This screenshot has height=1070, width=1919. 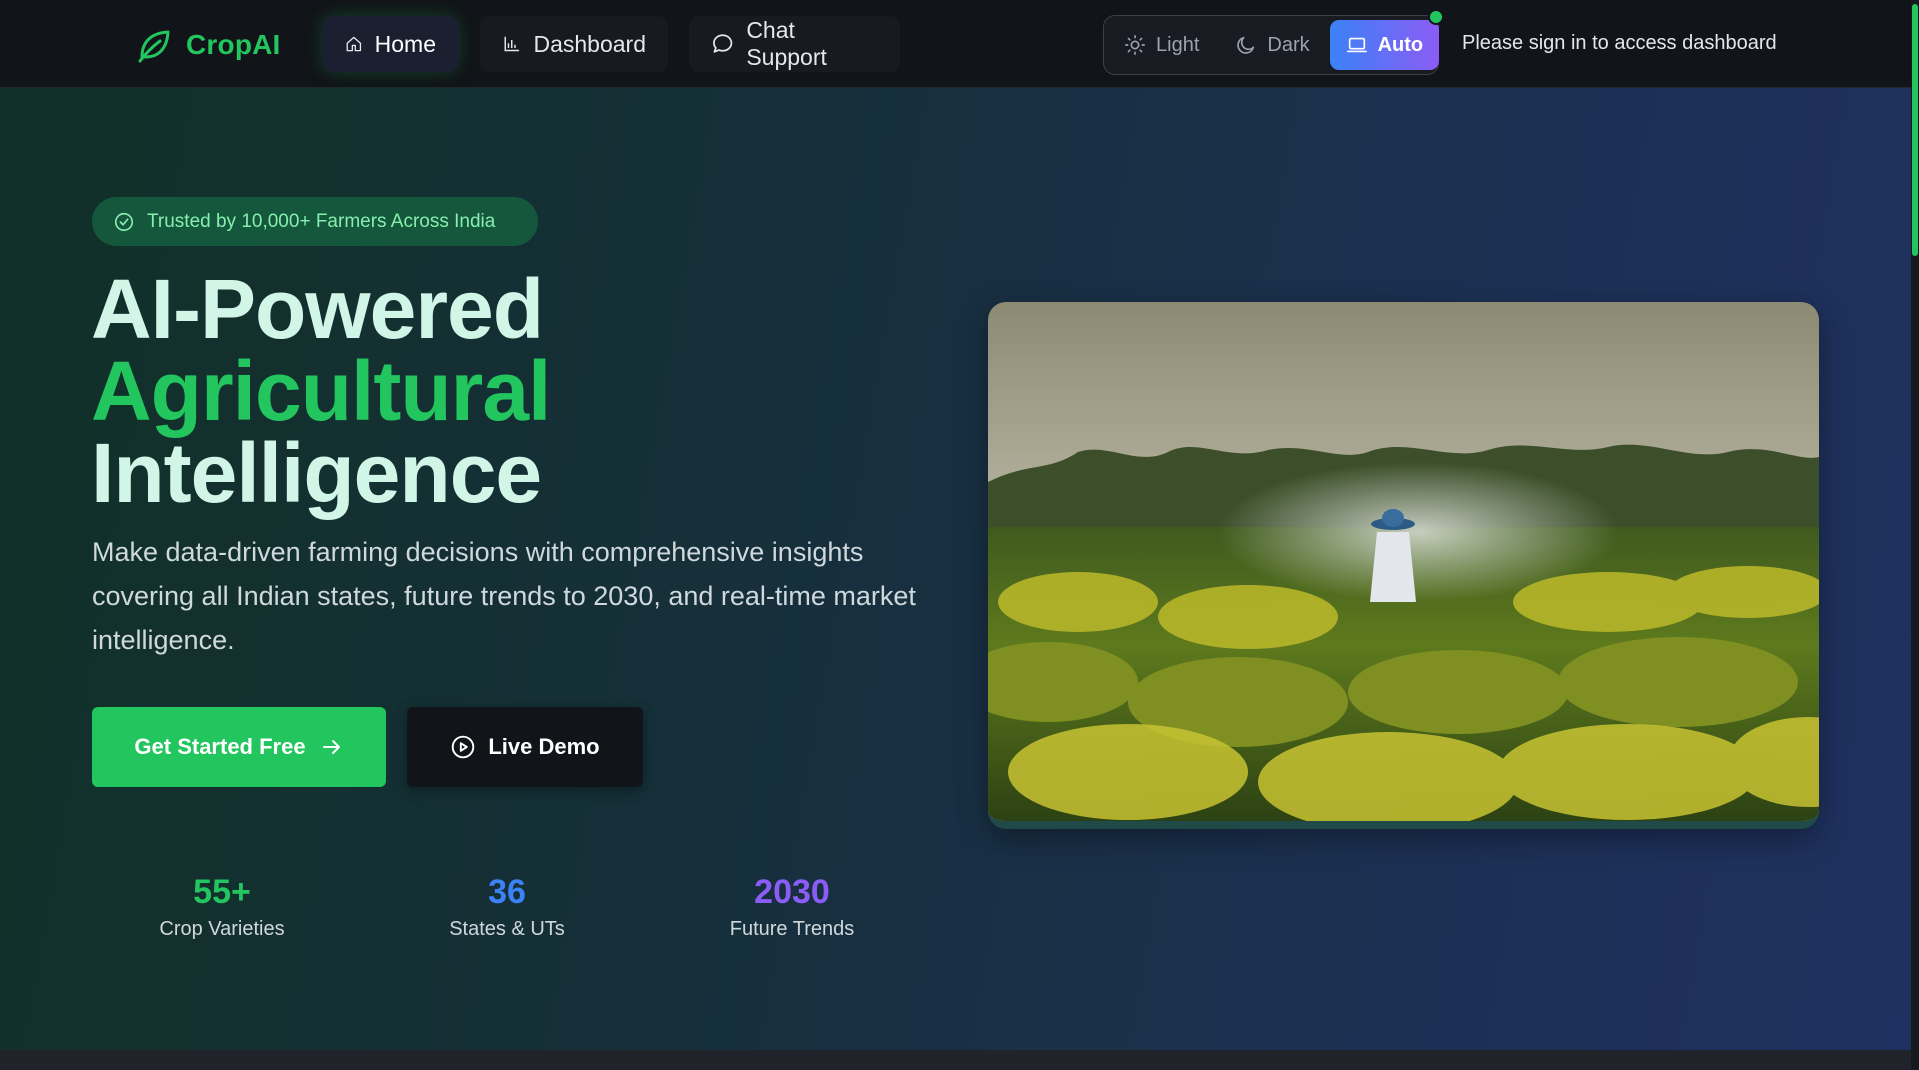 I want to click on get-started-button: Get Started Free, so click(x=239, y=747).